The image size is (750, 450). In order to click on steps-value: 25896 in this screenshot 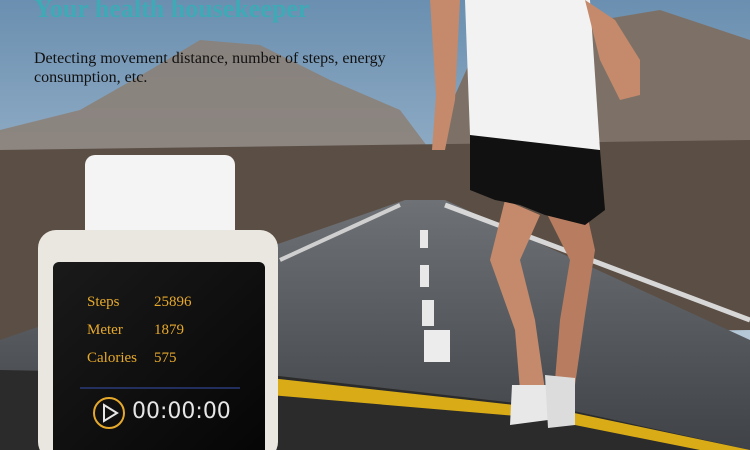, I will do `click(173, 302)`.